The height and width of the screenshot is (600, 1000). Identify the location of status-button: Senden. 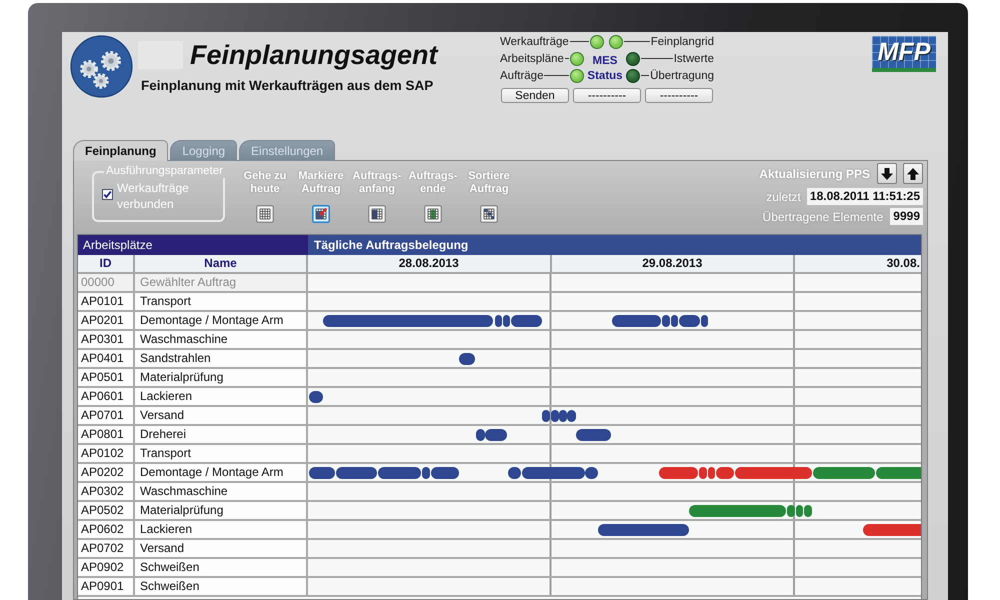
(535, 95).